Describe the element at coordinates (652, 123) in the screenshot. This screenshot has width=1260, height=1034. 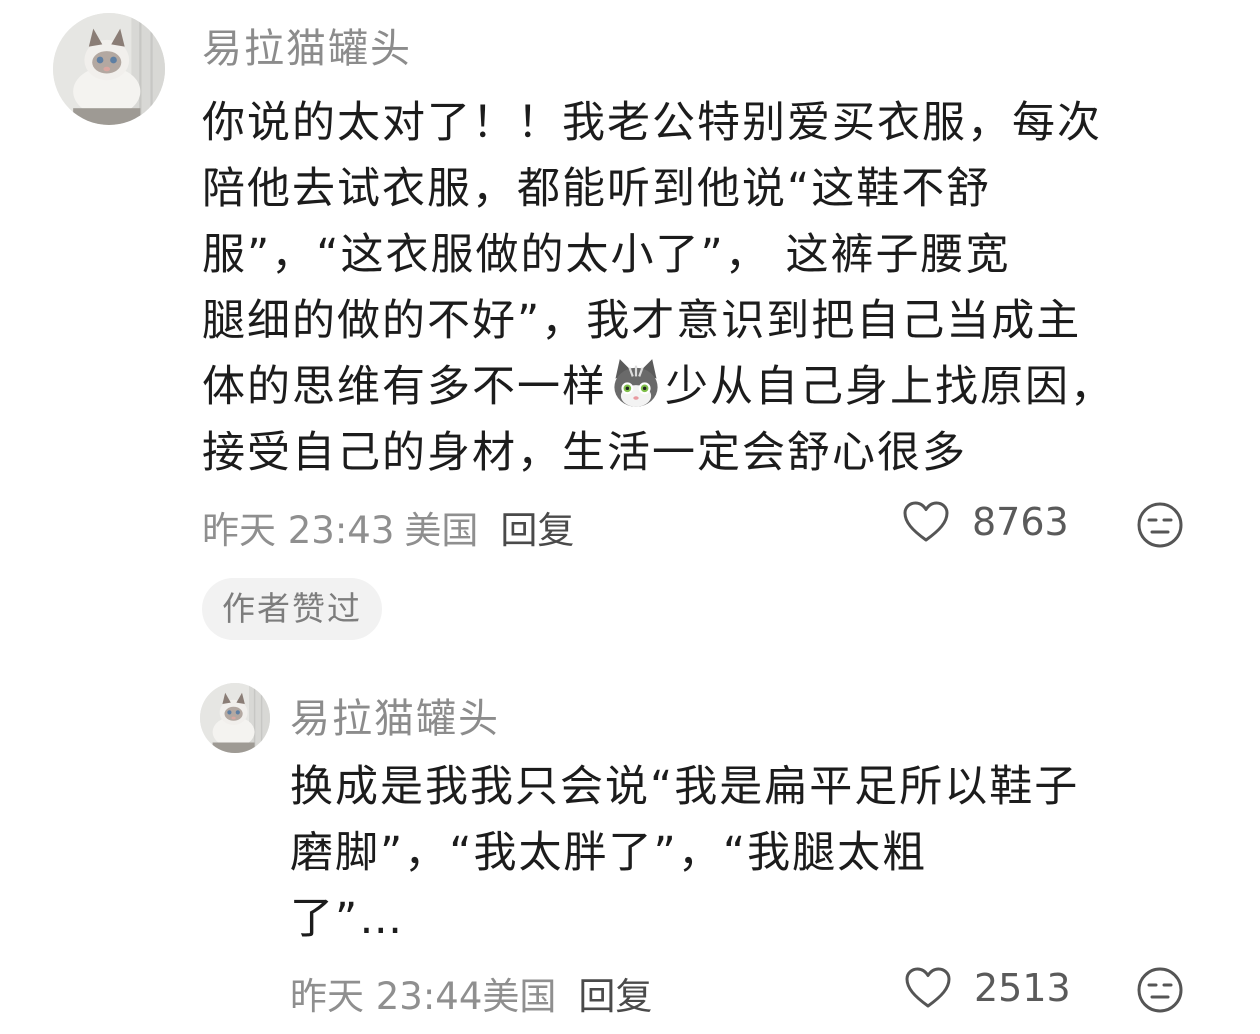
I see `comment-line: 你说的太对了！！我老公特别爱买衣服，每次` at that location.